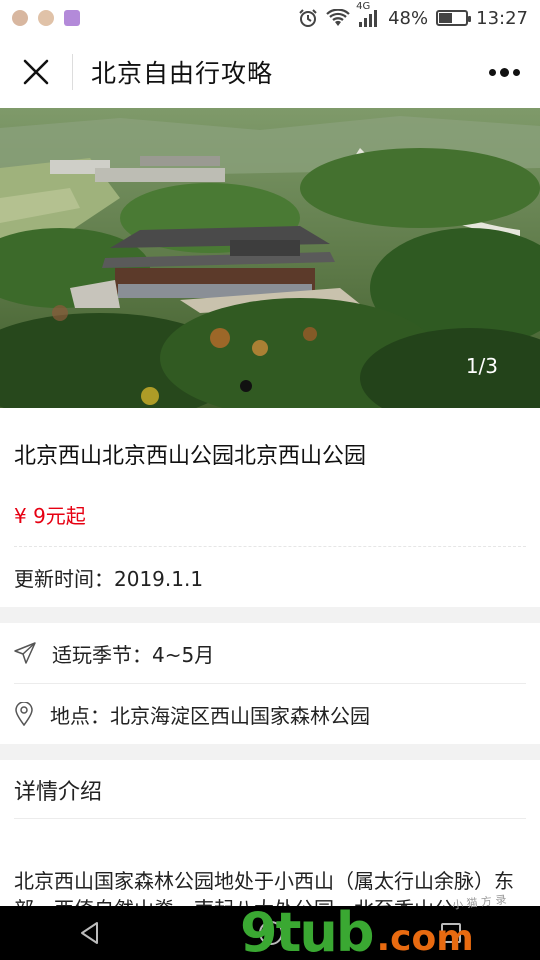 This screenshot has height=960, width=540. What do you see at coordinates (502, 18) in the screenshot?
I see `clock: 13:27` at bounding box center [502, 18].